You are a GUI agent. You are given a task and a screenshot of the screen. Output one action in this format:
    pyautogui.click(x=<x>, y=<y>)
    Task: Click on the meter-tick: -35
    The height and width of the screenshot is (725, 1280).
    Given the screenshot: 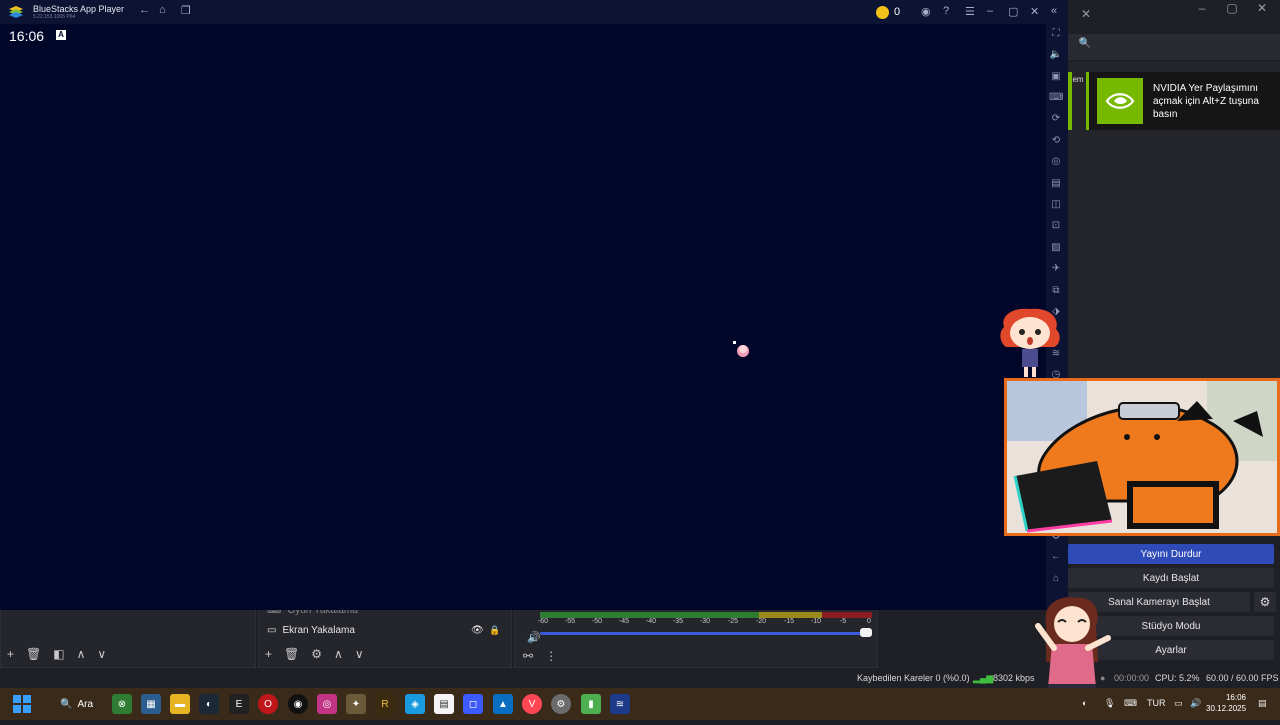 What is the action you would take?
    pyautogui.click(x=678, y=621)
    